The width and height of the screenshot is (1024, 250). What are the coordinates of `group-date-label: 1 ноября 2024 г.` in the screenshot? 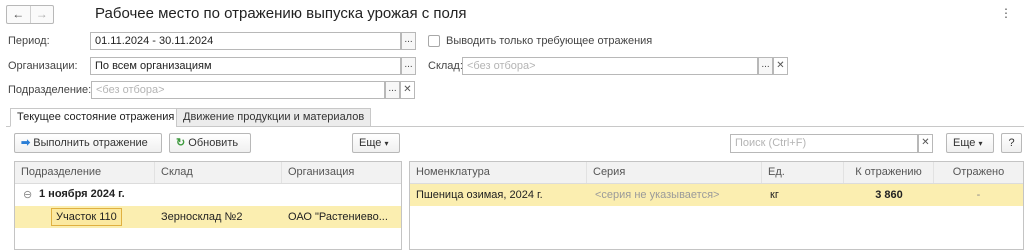 It's located at (82, 194).